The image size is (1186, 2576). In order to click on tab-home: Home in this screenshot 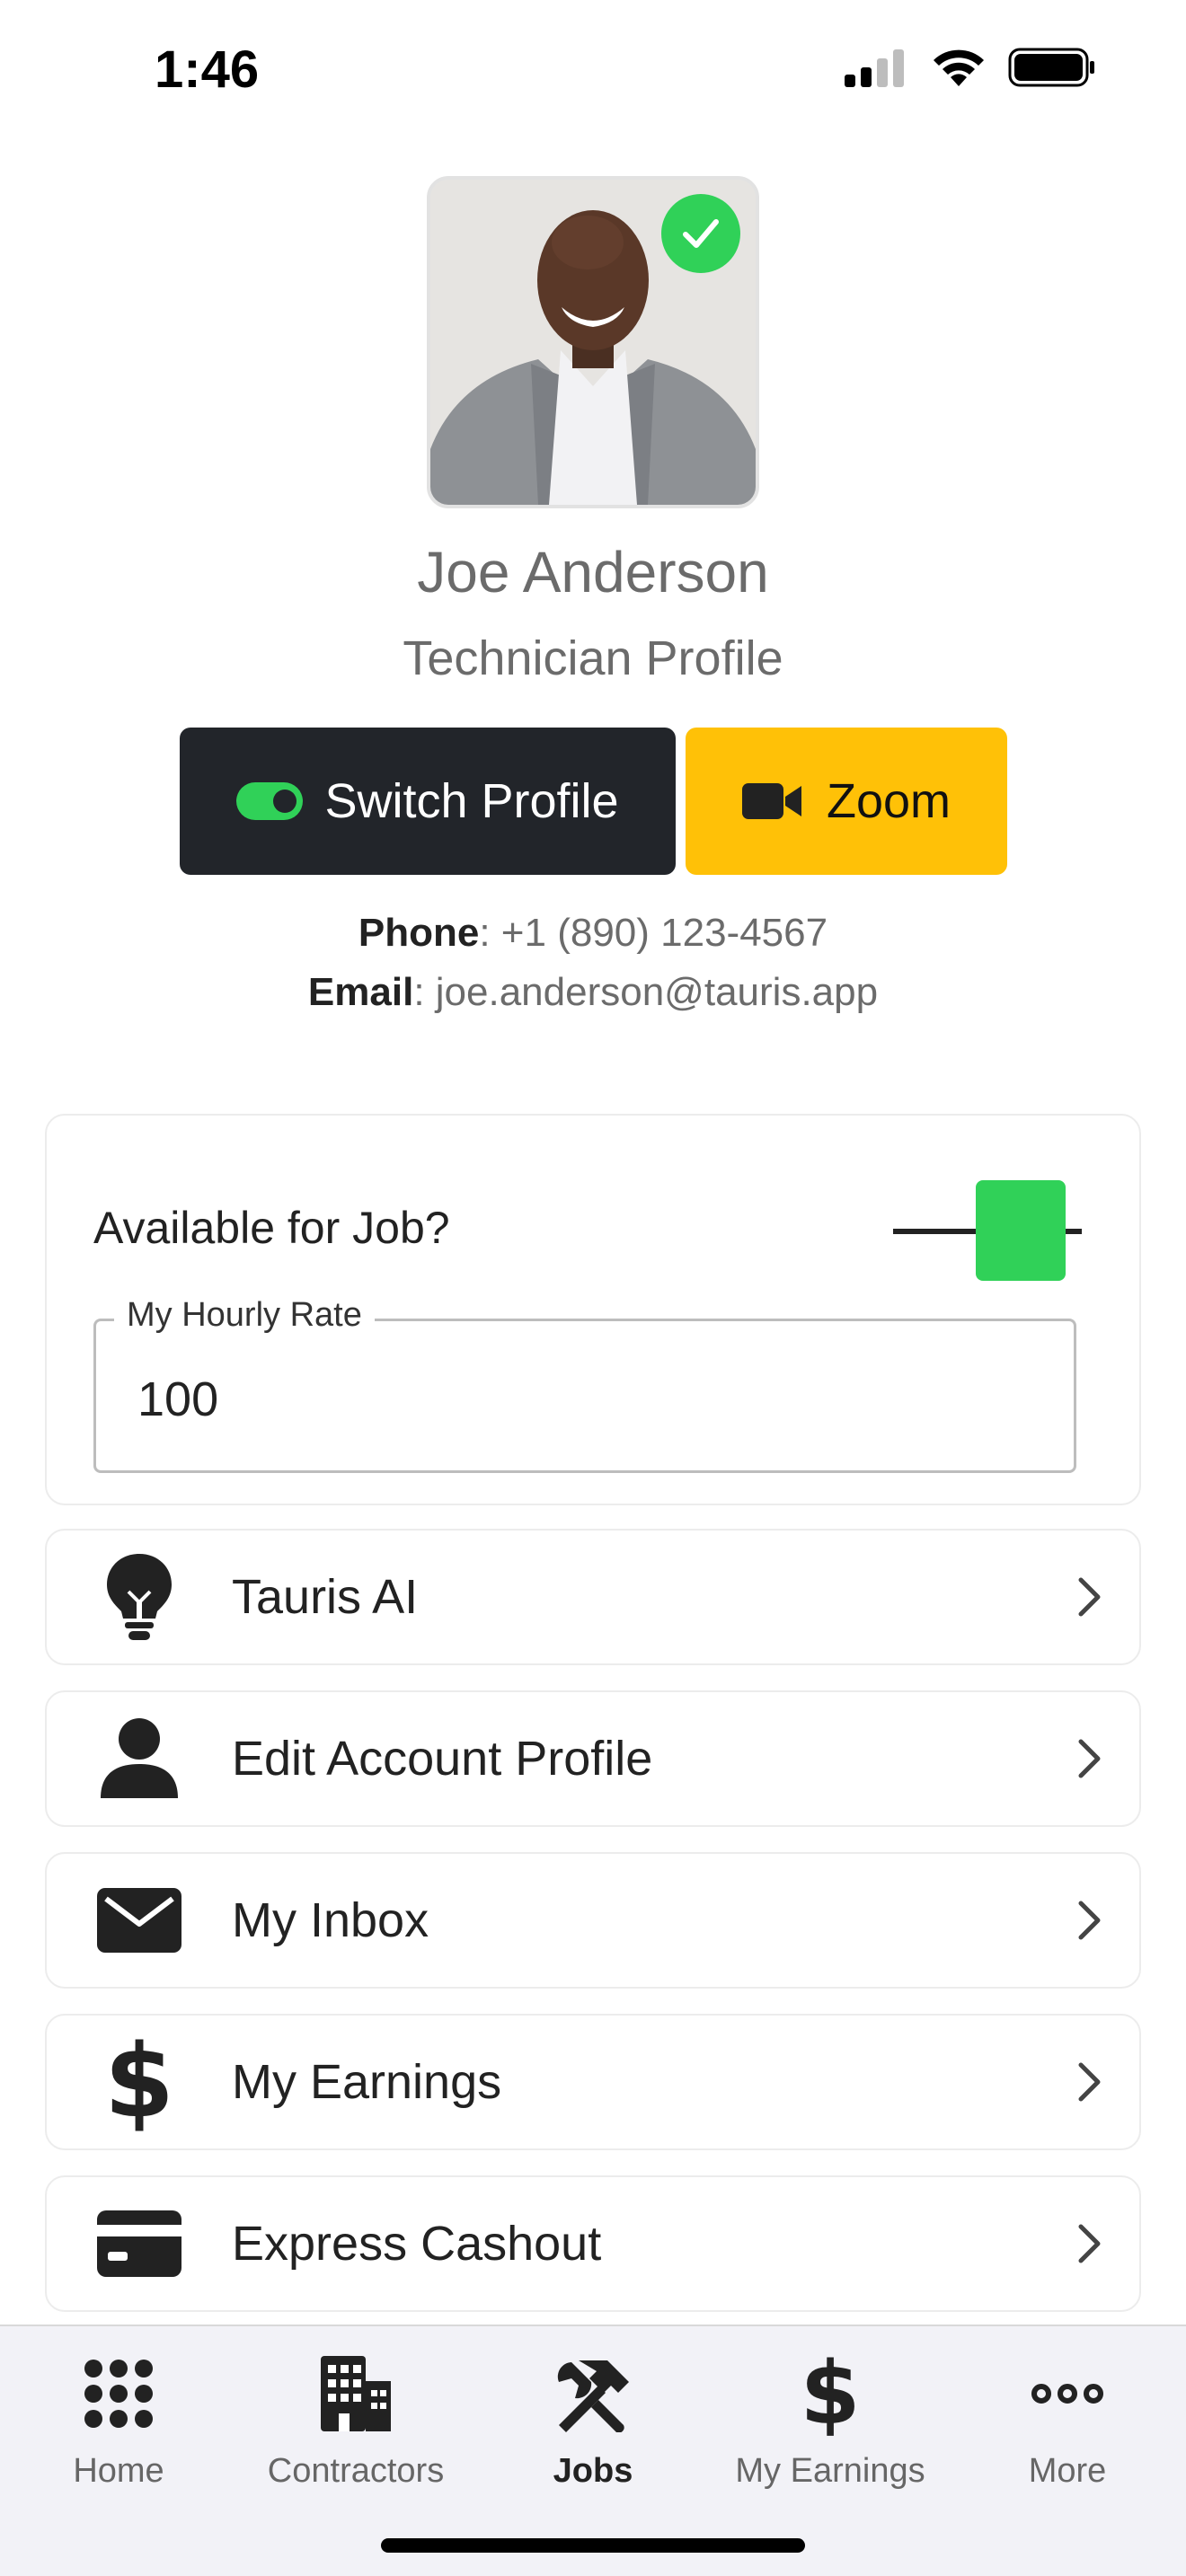, I will do `click(118, 2417)`.